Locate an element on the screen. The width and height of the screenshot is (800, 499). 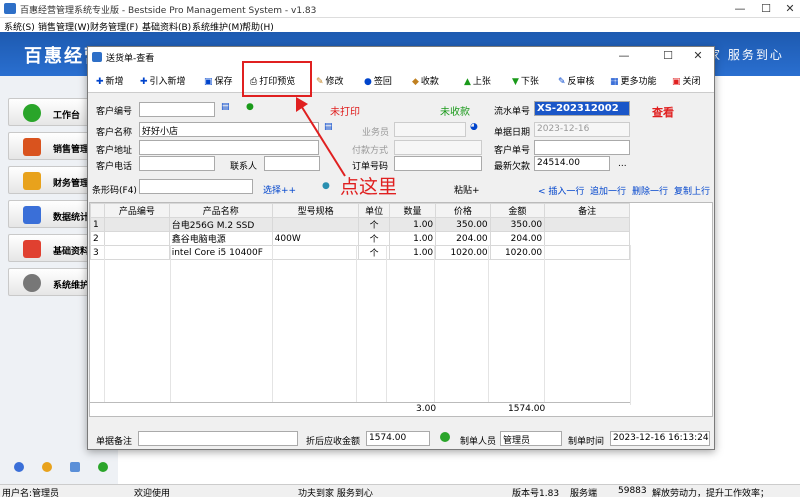
arrow-line is located at coordinates (322, 140).